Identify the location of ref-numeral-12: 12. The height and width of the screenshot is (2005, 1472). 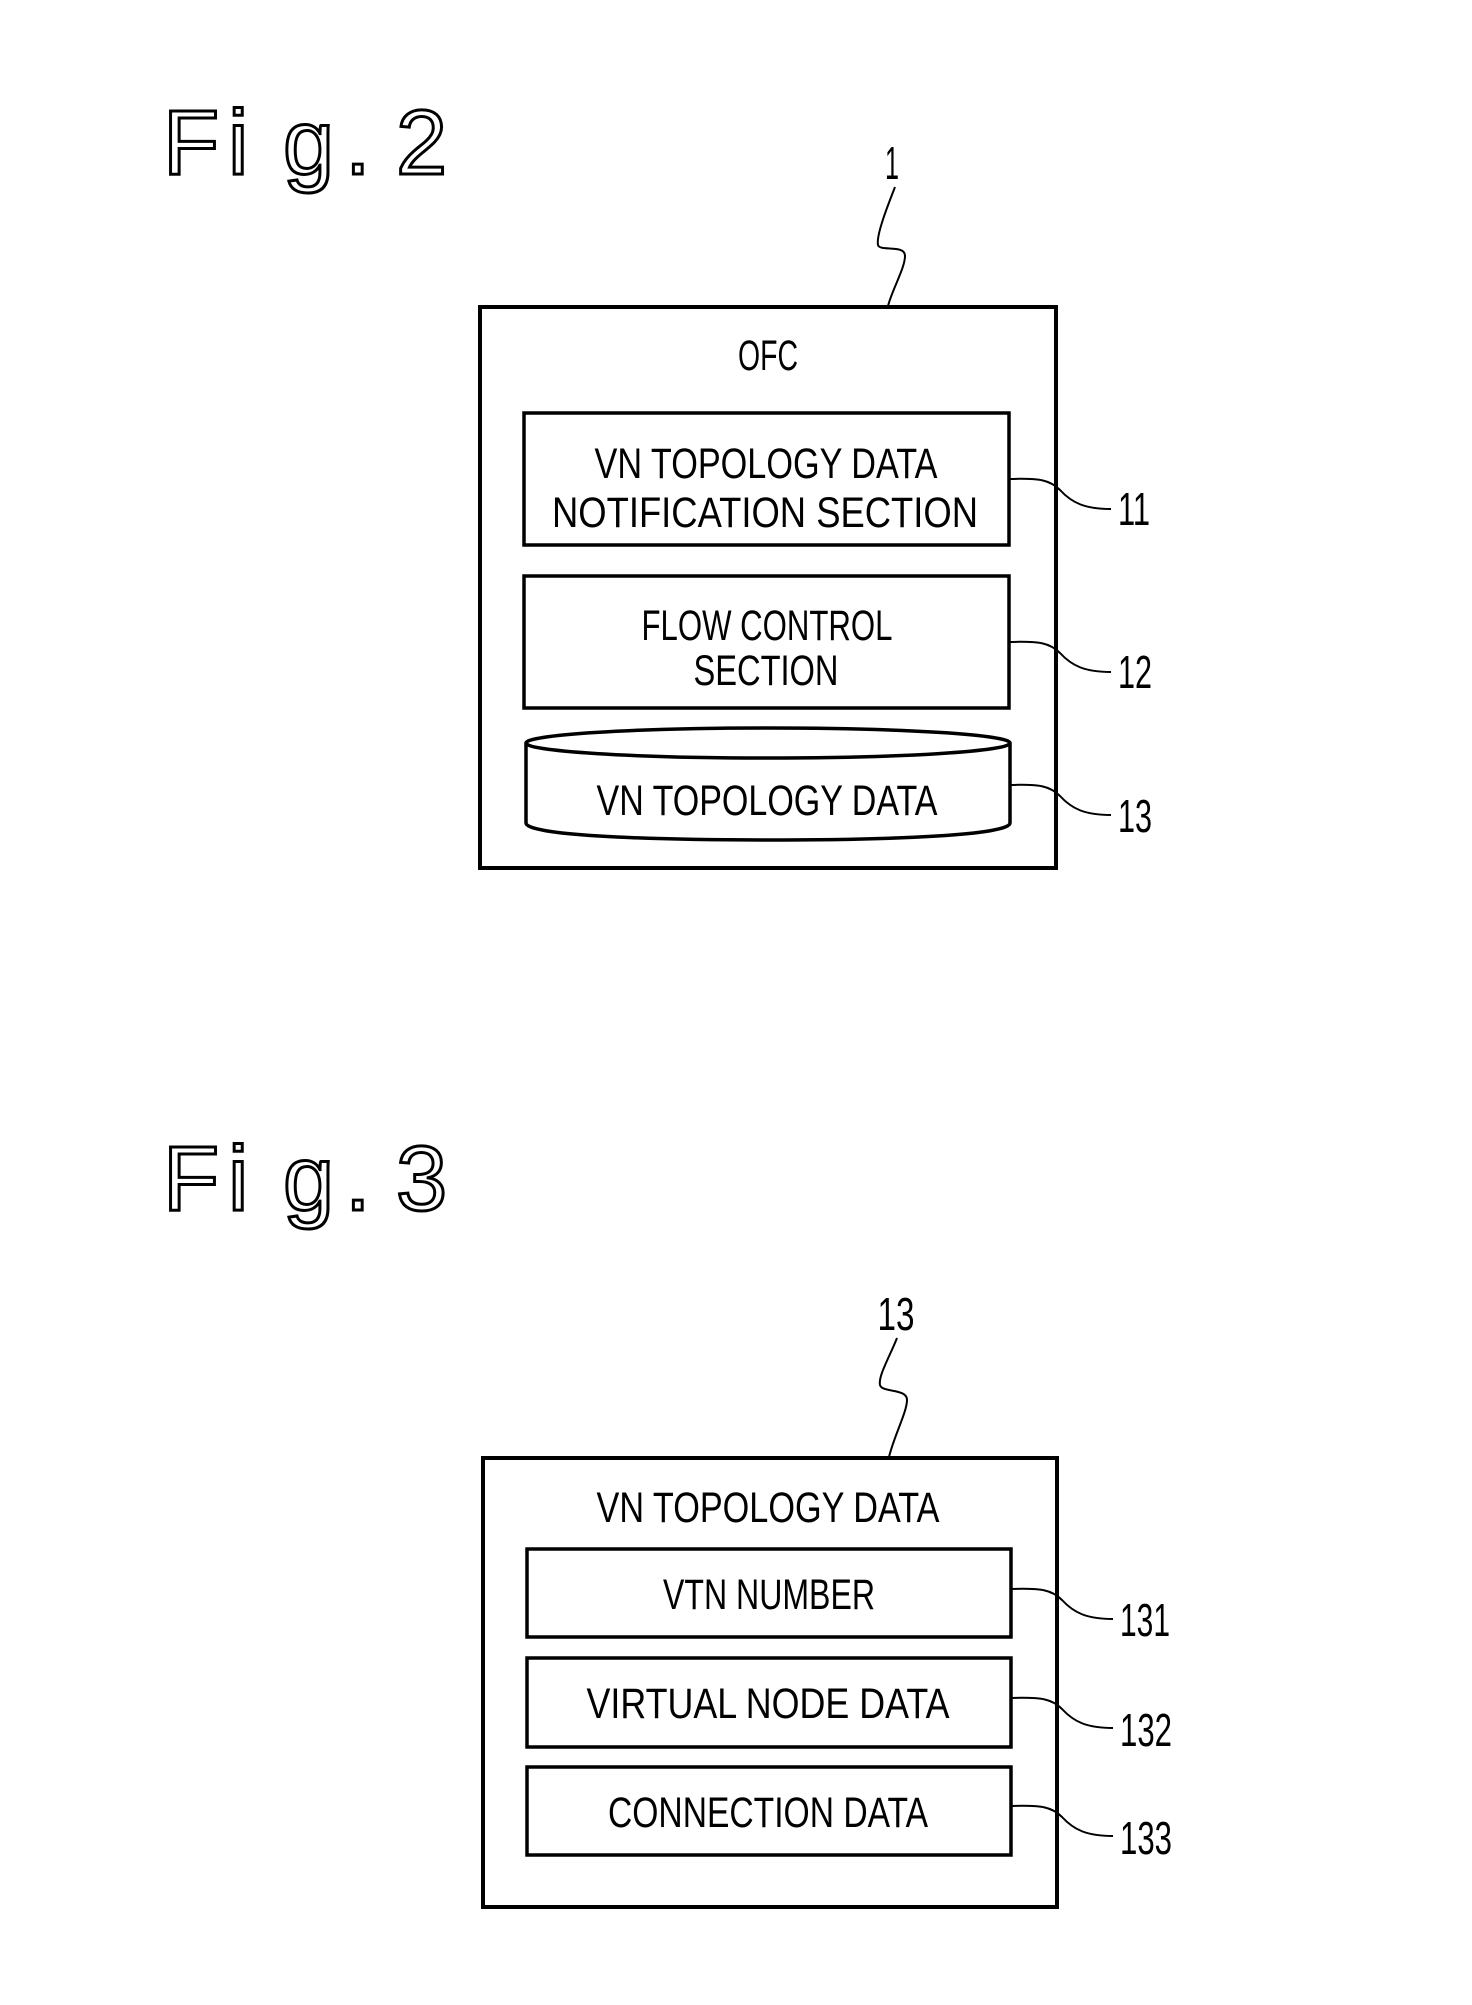
(1135, 672).